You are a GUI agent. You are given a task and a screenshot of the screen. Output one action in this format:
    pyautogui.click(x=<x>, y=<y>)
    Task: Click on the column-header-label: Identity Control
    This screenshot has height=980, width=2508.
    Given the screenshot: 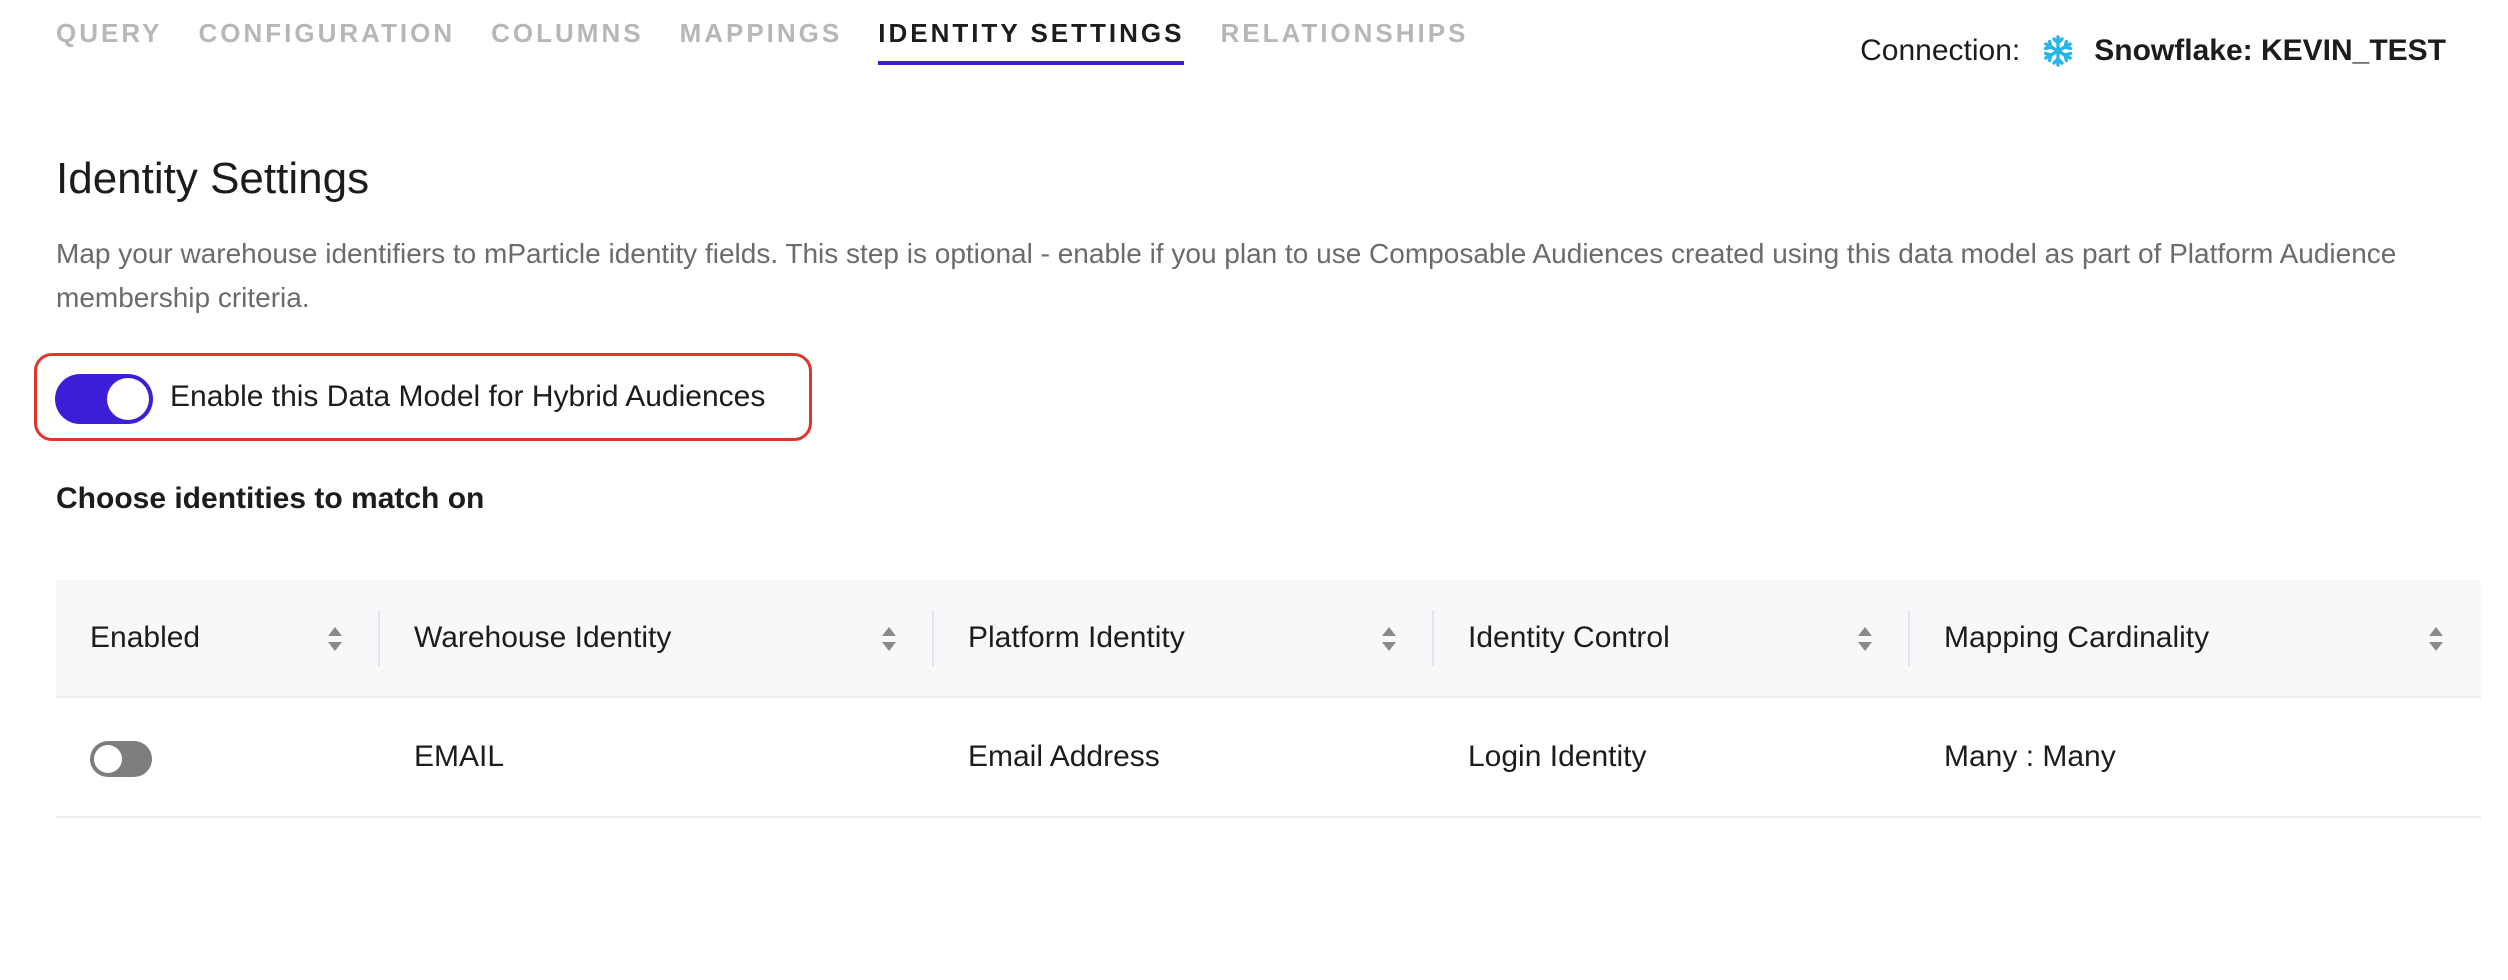 What is the action you would take?
    pyautogui.click(x=1569, y=637)
    